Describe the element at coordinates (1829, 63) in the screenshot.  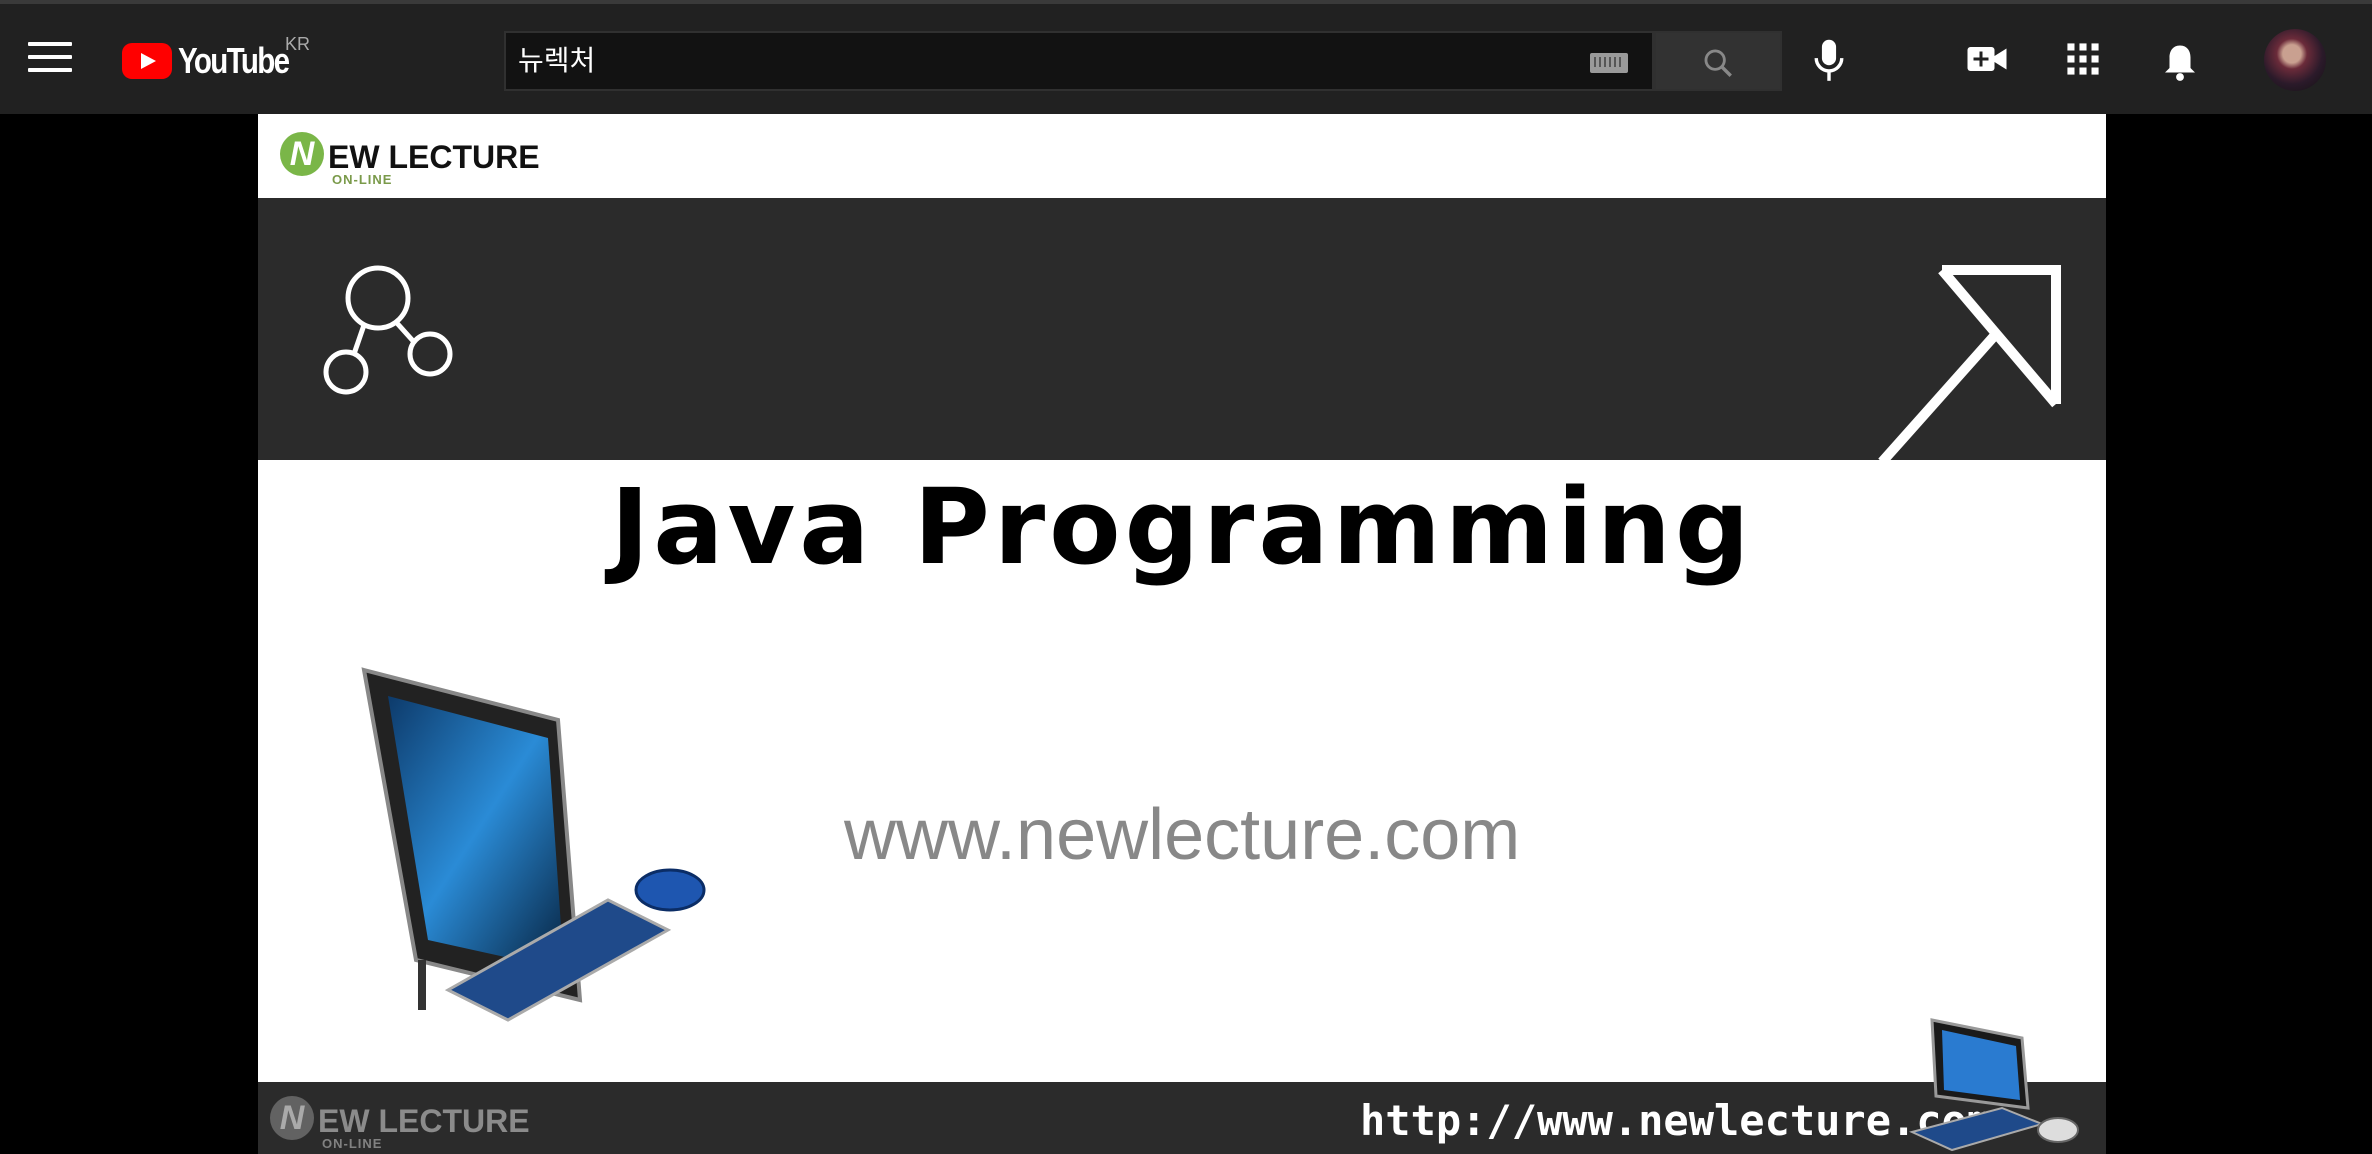
I see `mic-icon` at that location.